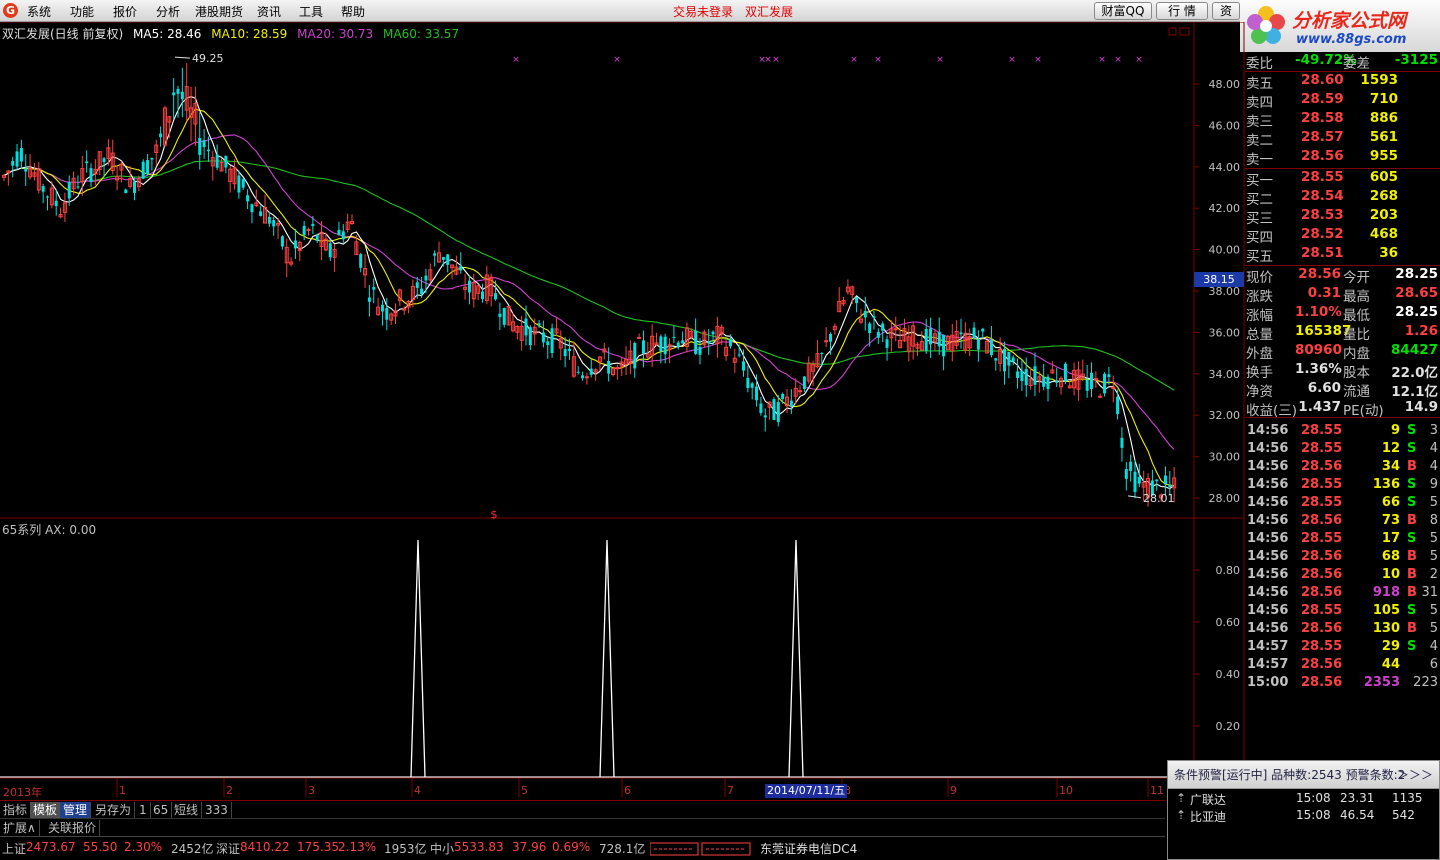  What do you see at coordinates (125, 11) in the screenshot?
I see `menu-quote: 报价` at bounding box center [125, 11].